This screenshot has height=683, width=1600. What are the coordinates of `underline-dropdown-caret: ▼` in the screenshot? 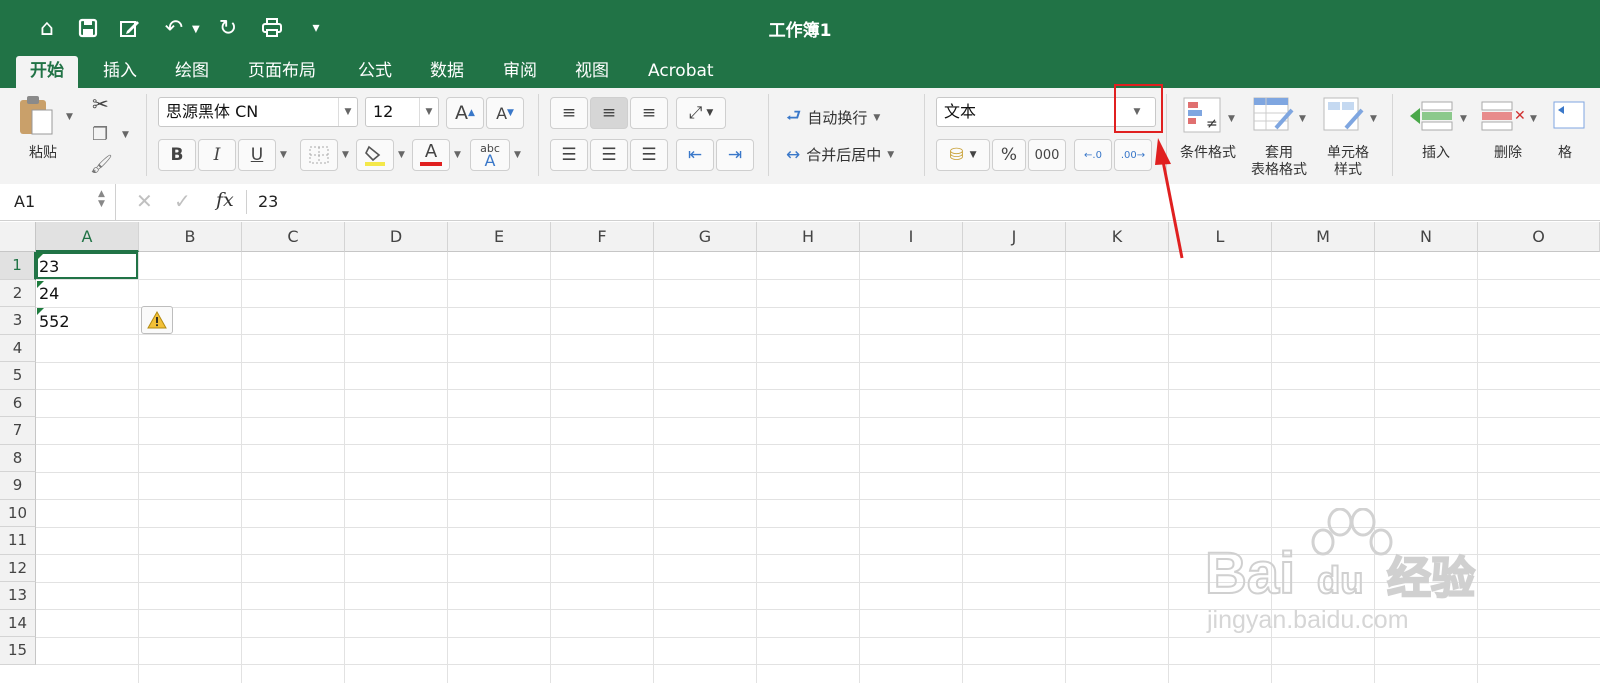 It's located at (283, 155).